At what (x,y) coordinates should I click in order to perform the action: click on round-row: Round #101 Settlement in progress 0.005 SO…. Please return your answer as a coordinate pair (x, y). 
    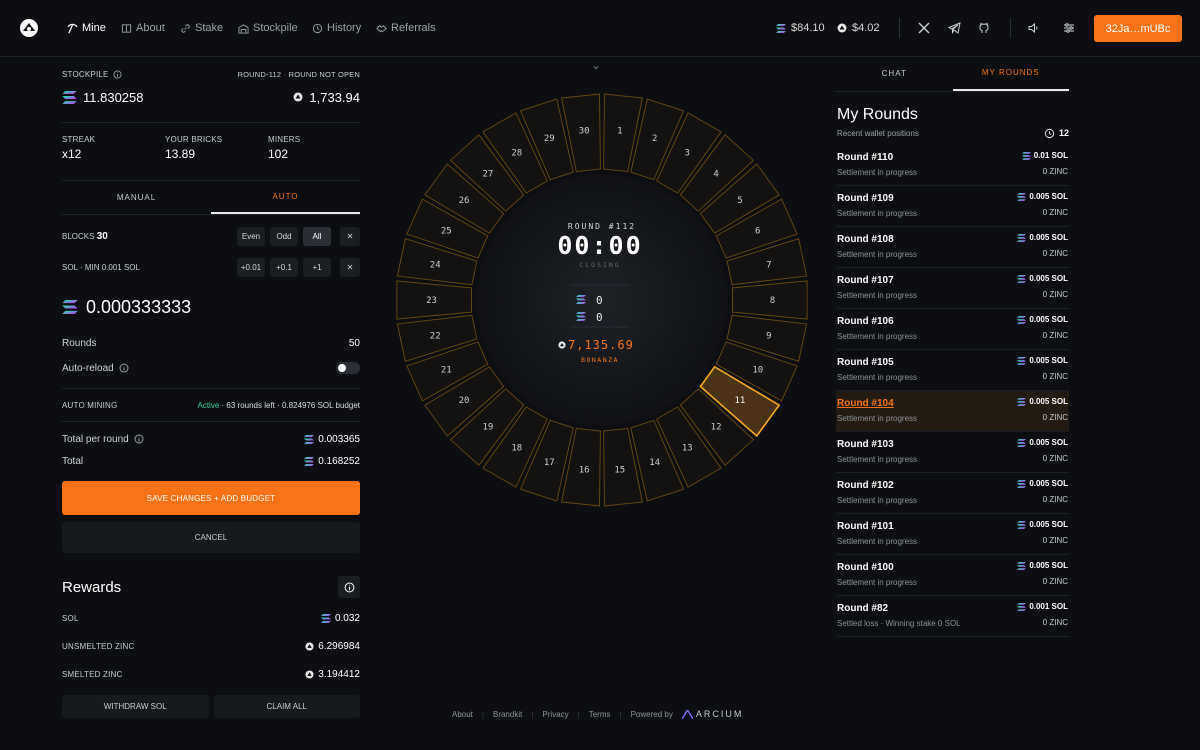
    Looking at the image, I should click on (952, 534).